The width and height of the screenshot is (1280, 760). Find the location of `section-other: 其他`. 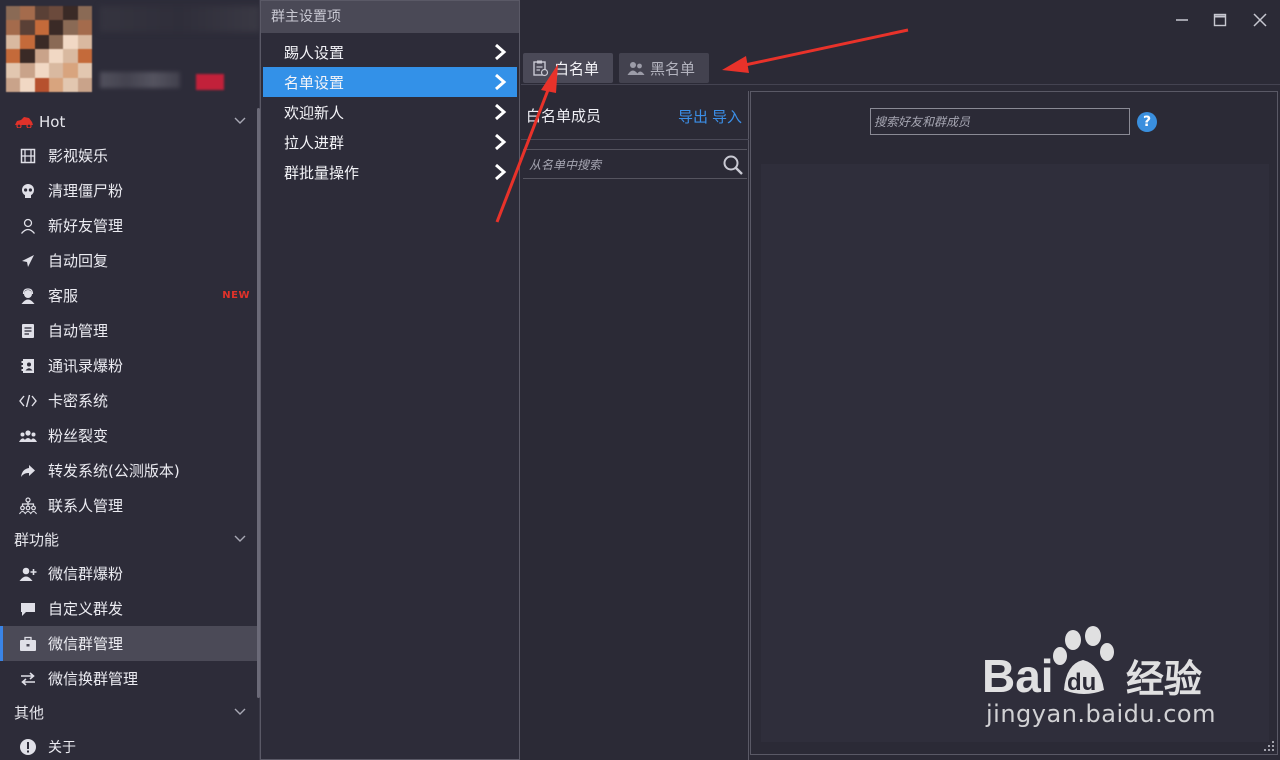

section-other: 其他 is located at coordinates (129, 712).